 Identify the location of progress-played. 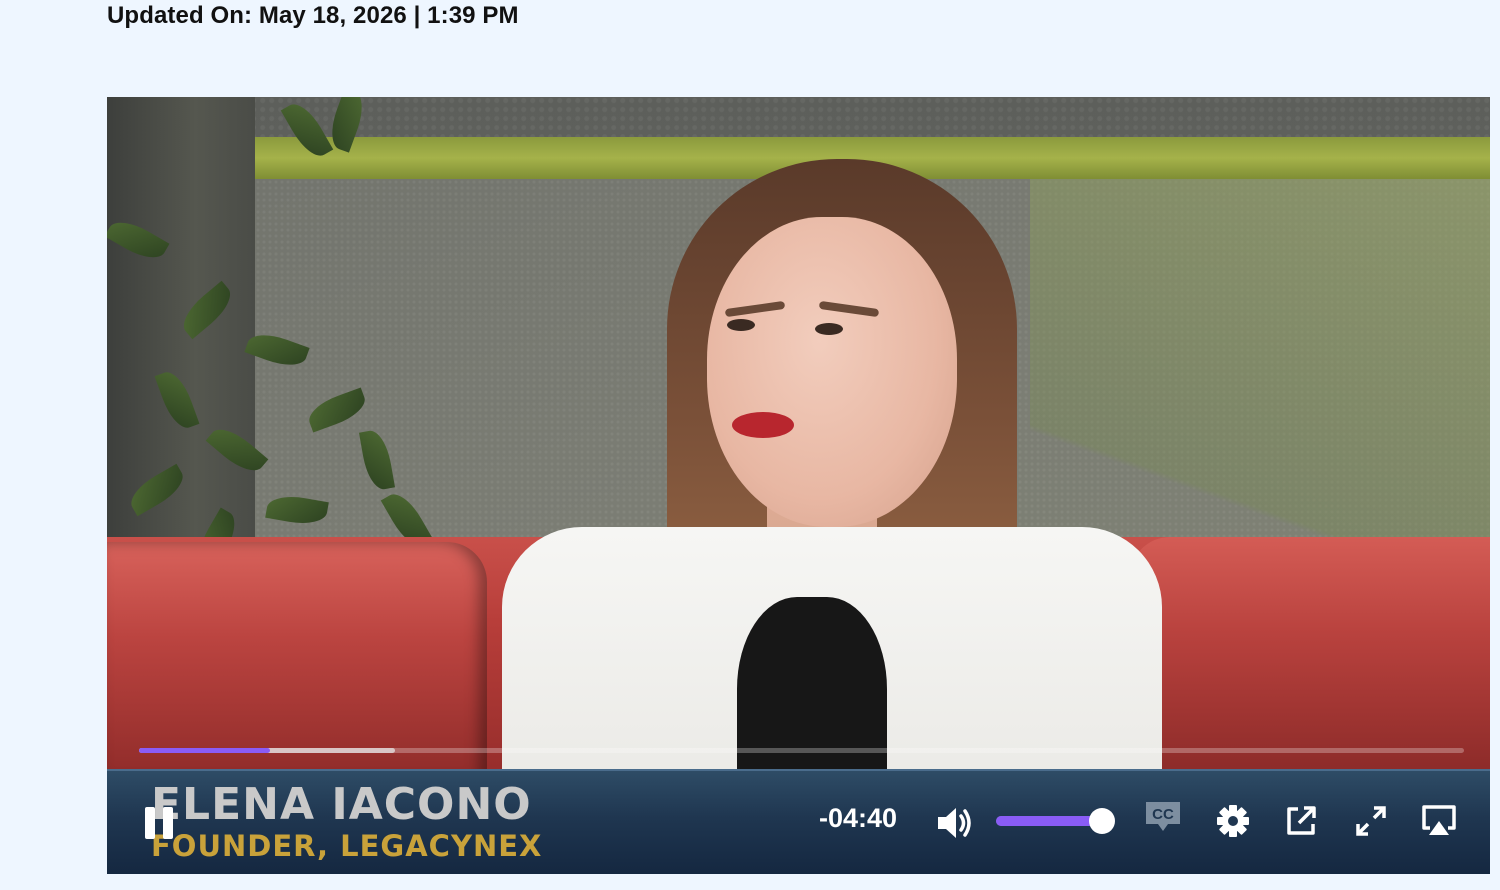
(205, 750).